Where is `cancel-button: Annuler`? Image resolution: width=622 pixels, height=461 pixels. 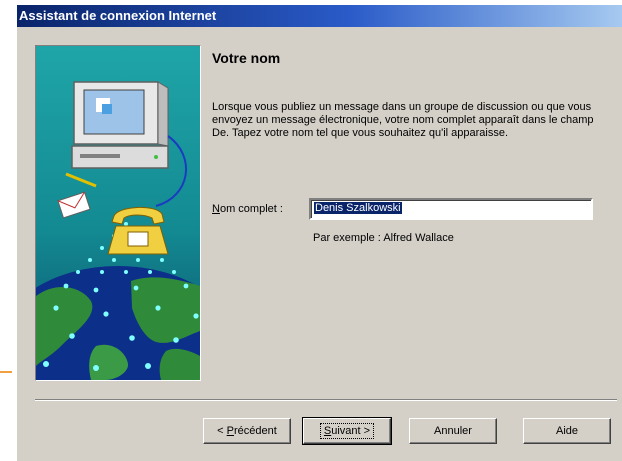
cancel-button: Annuler is located at coordinates (453, 431).